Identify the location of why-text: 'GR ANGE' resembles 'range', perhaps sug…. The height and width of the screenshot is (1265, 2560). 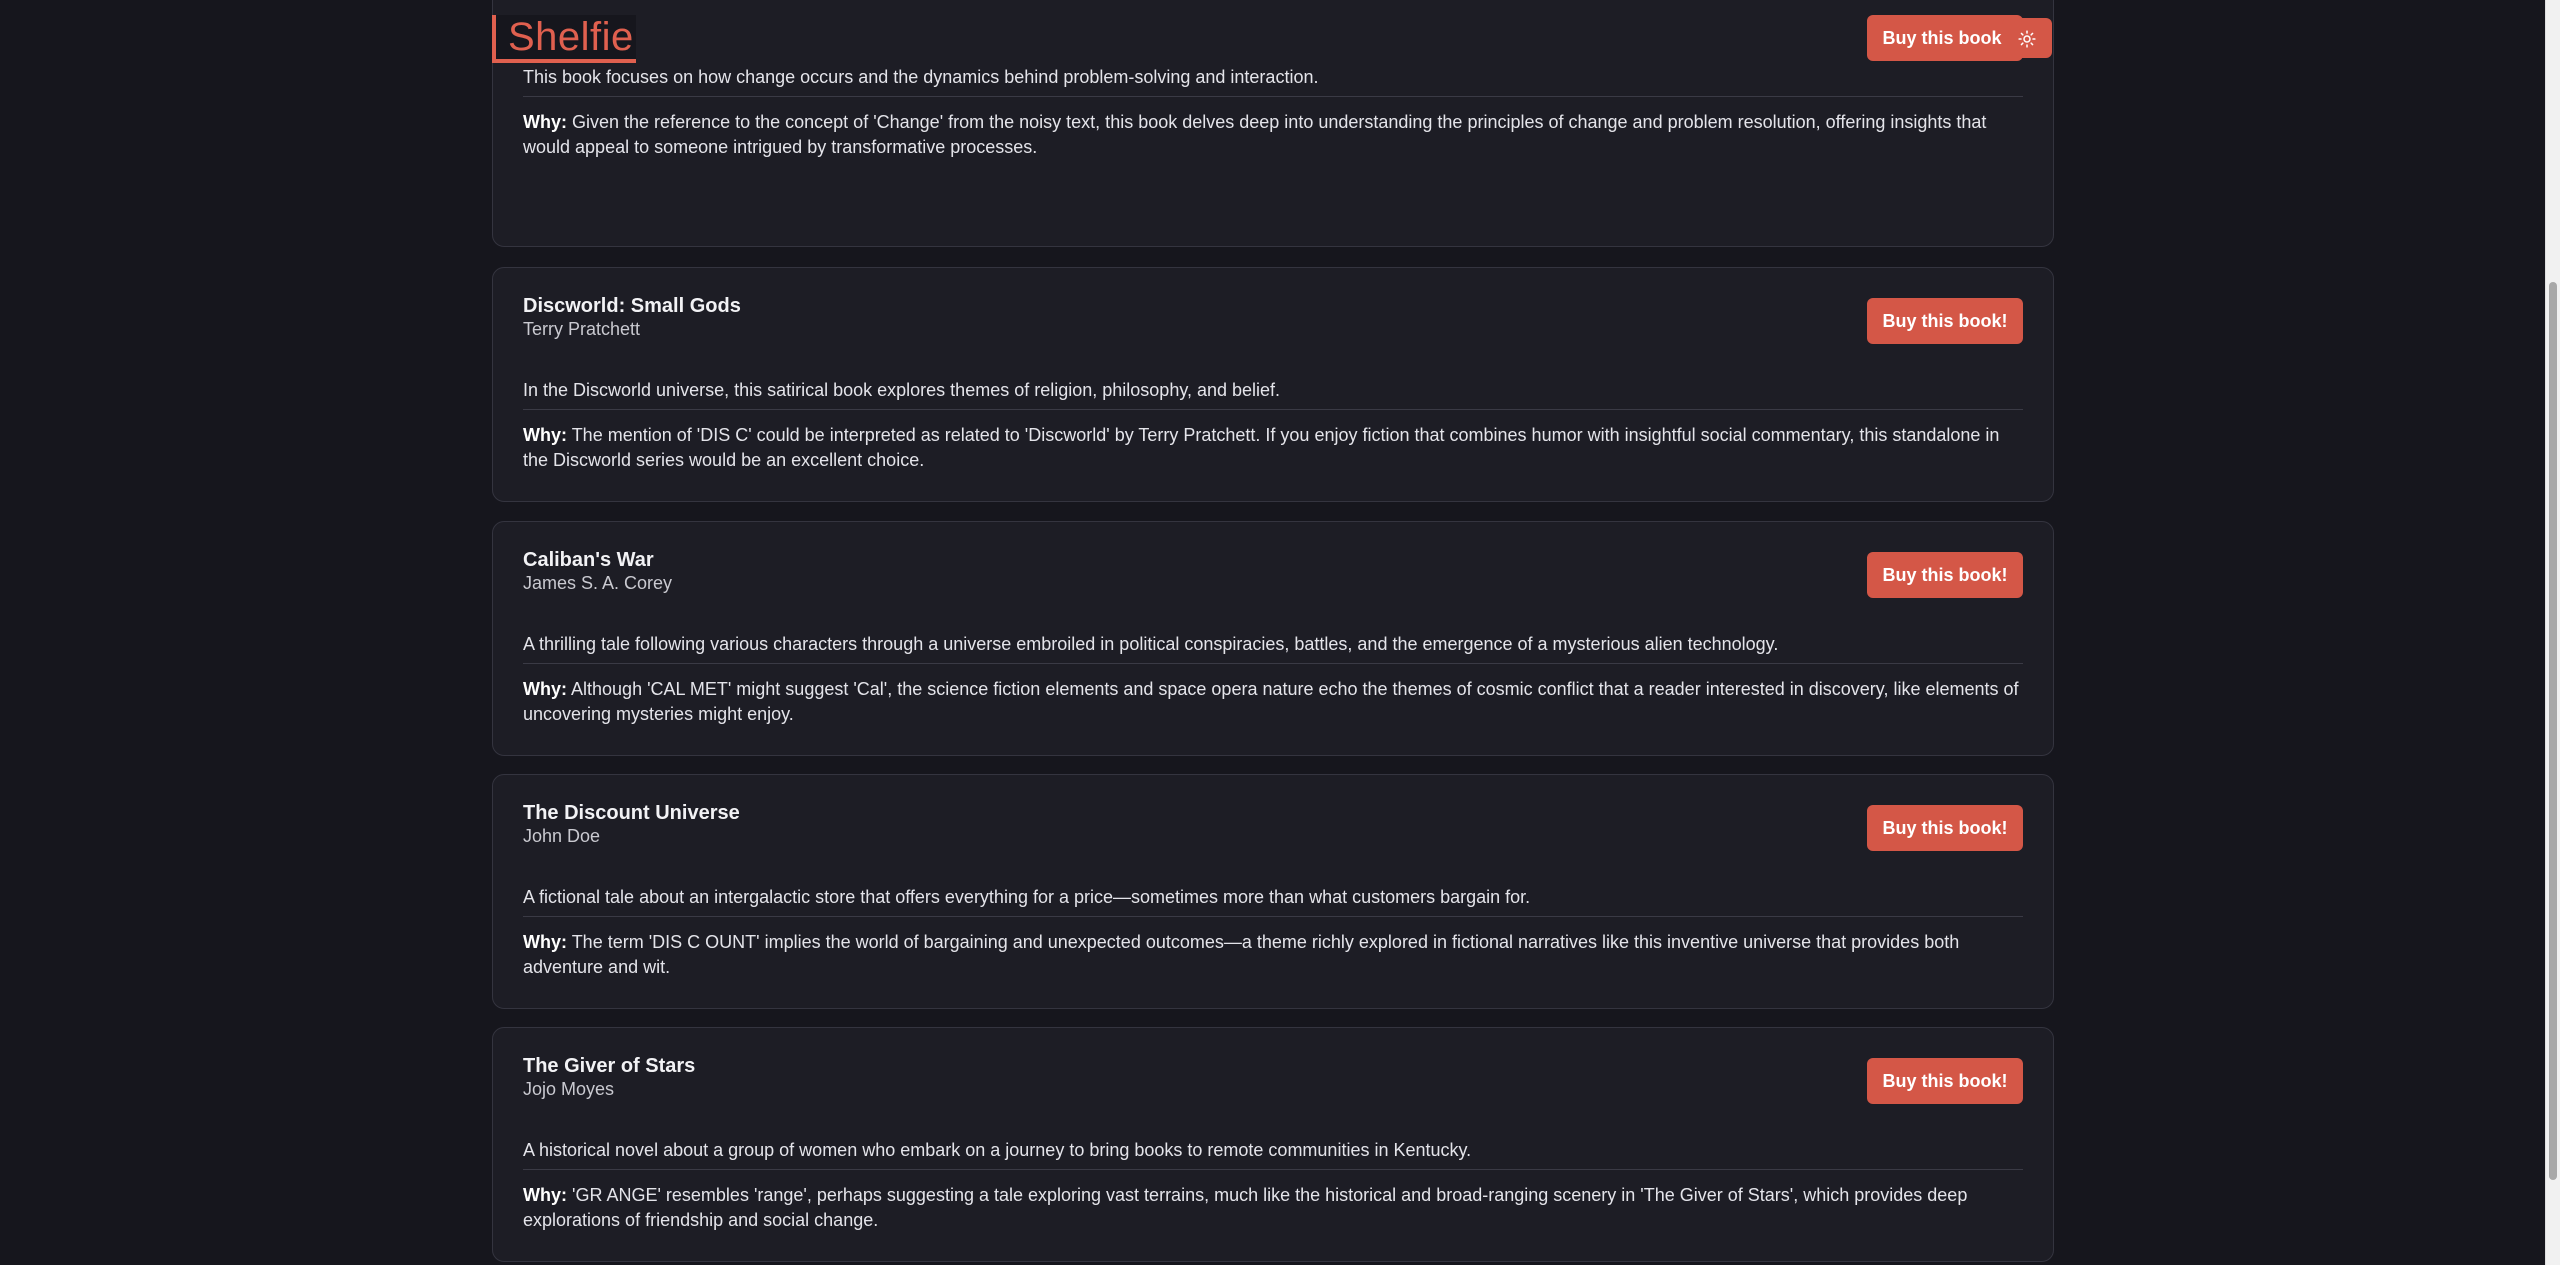
(1245, 1207).